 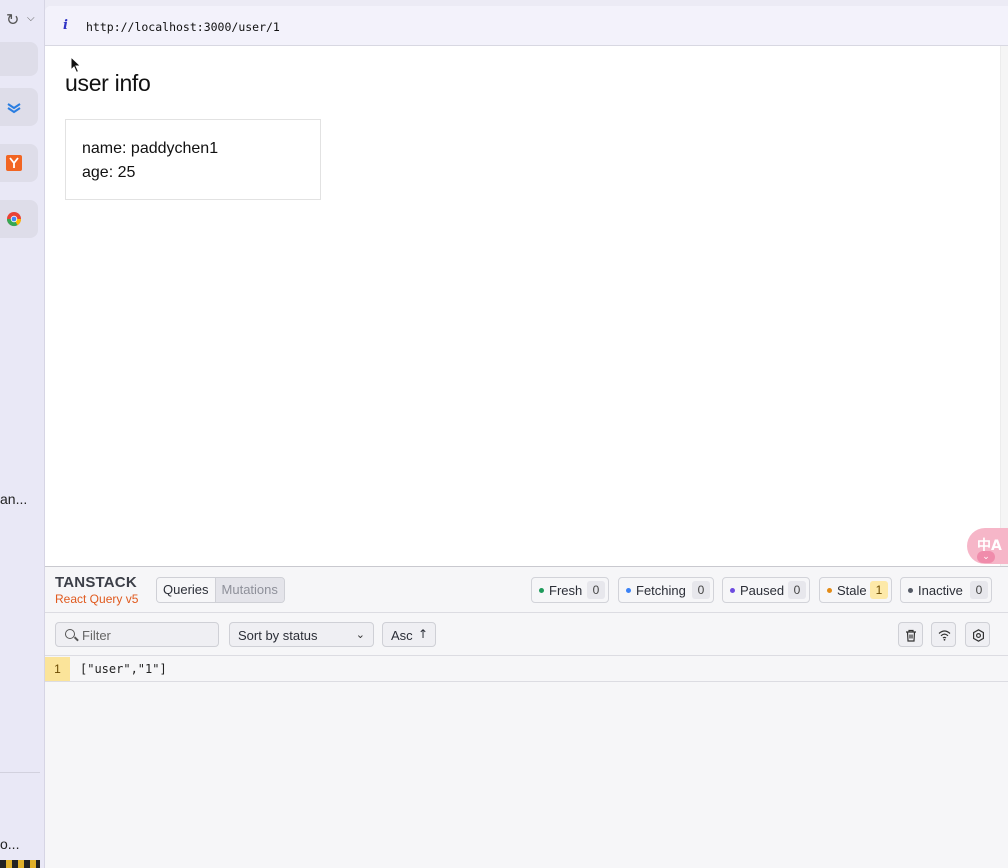 I want to click on view-toggle: Queries Mutations, so click(x=220, y=590).